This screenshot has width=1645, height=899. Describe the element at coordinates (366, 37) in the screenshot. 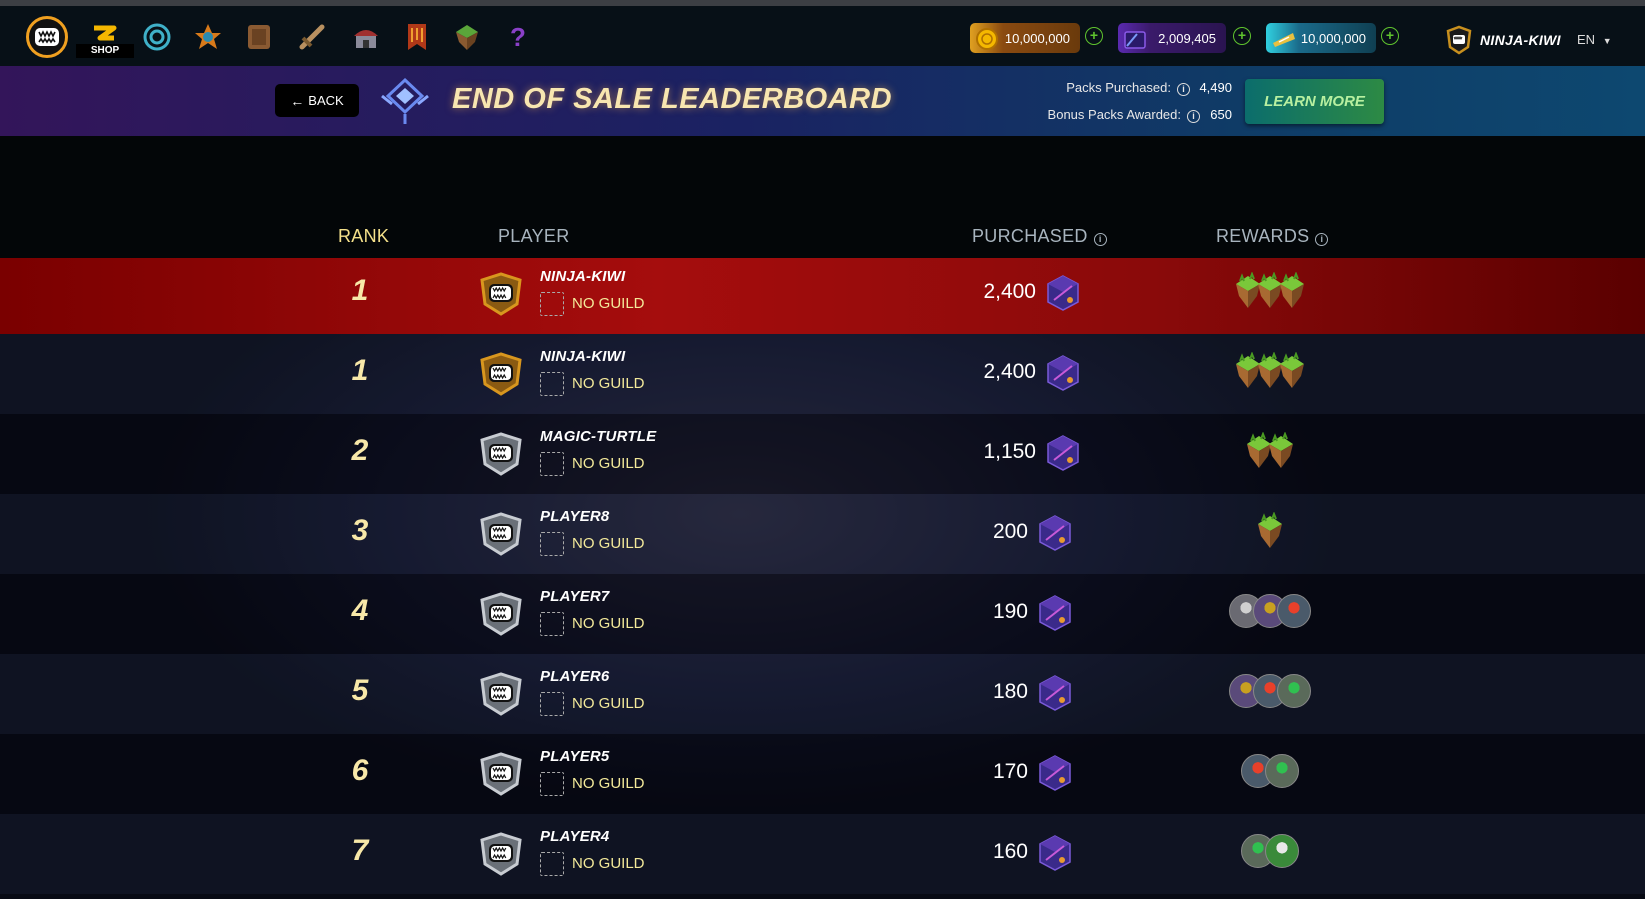

I see `guild-hall-icon` at that location.